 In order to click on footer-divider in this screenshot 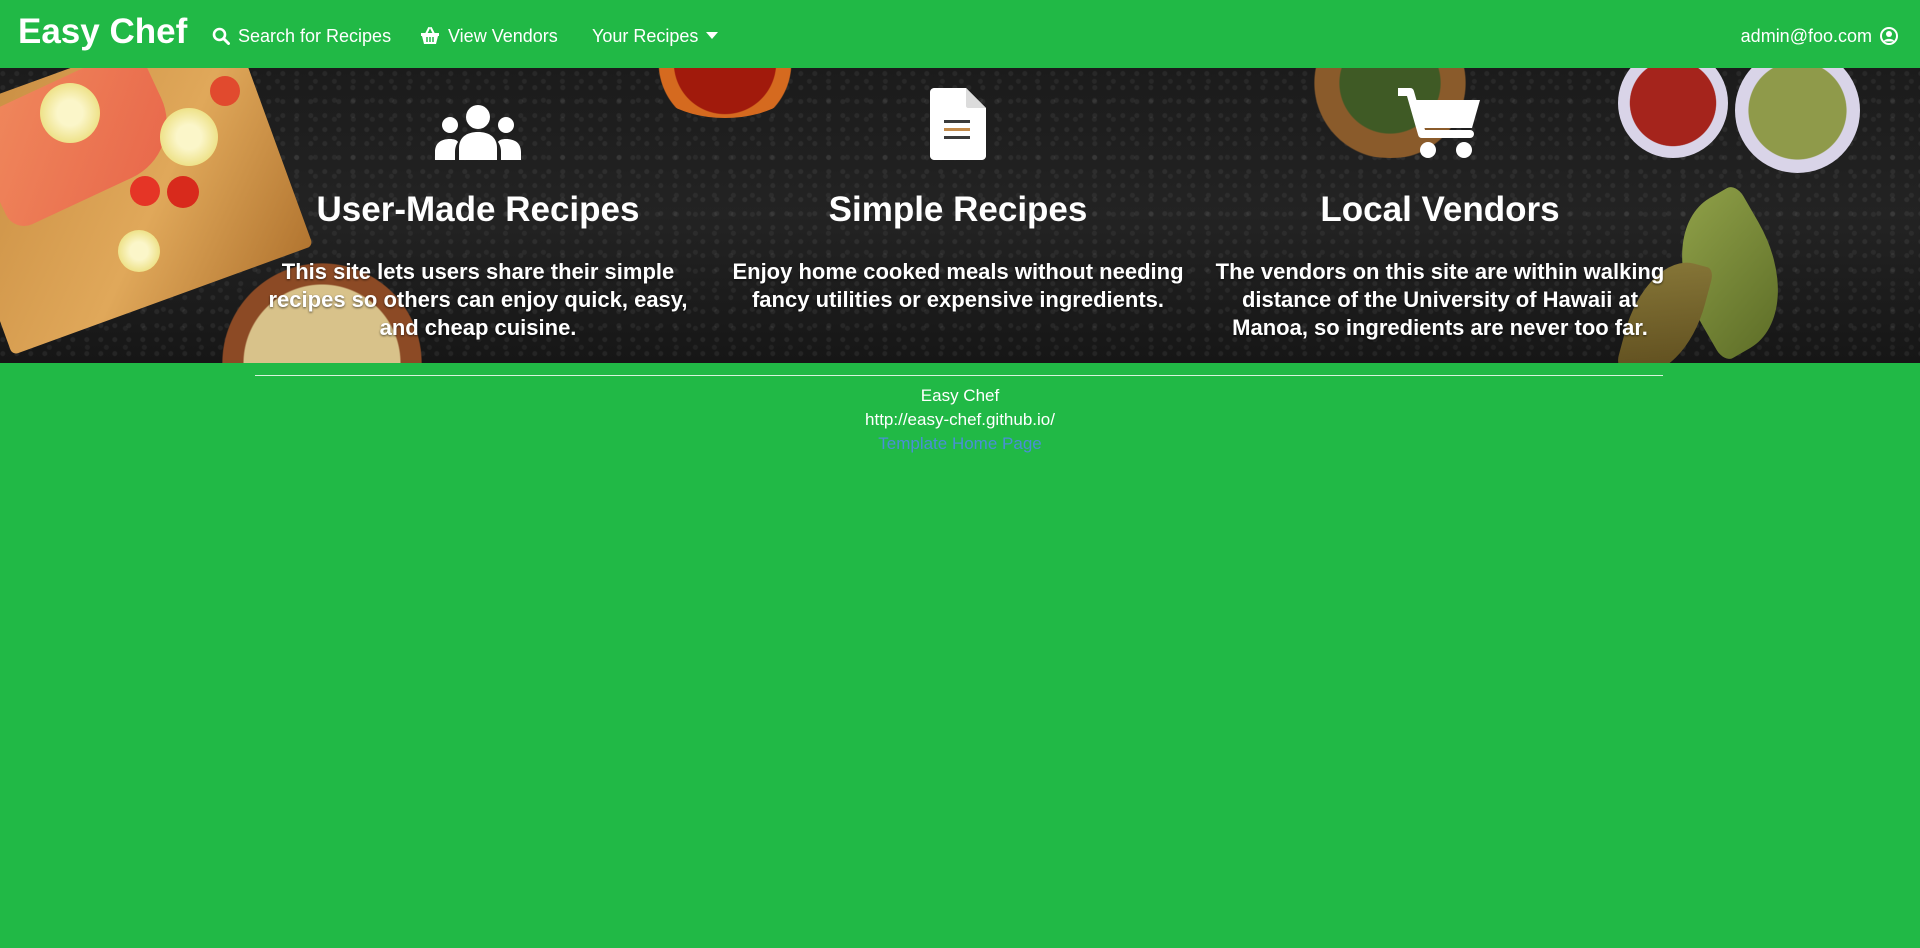, I will do `click(959, 375)`.